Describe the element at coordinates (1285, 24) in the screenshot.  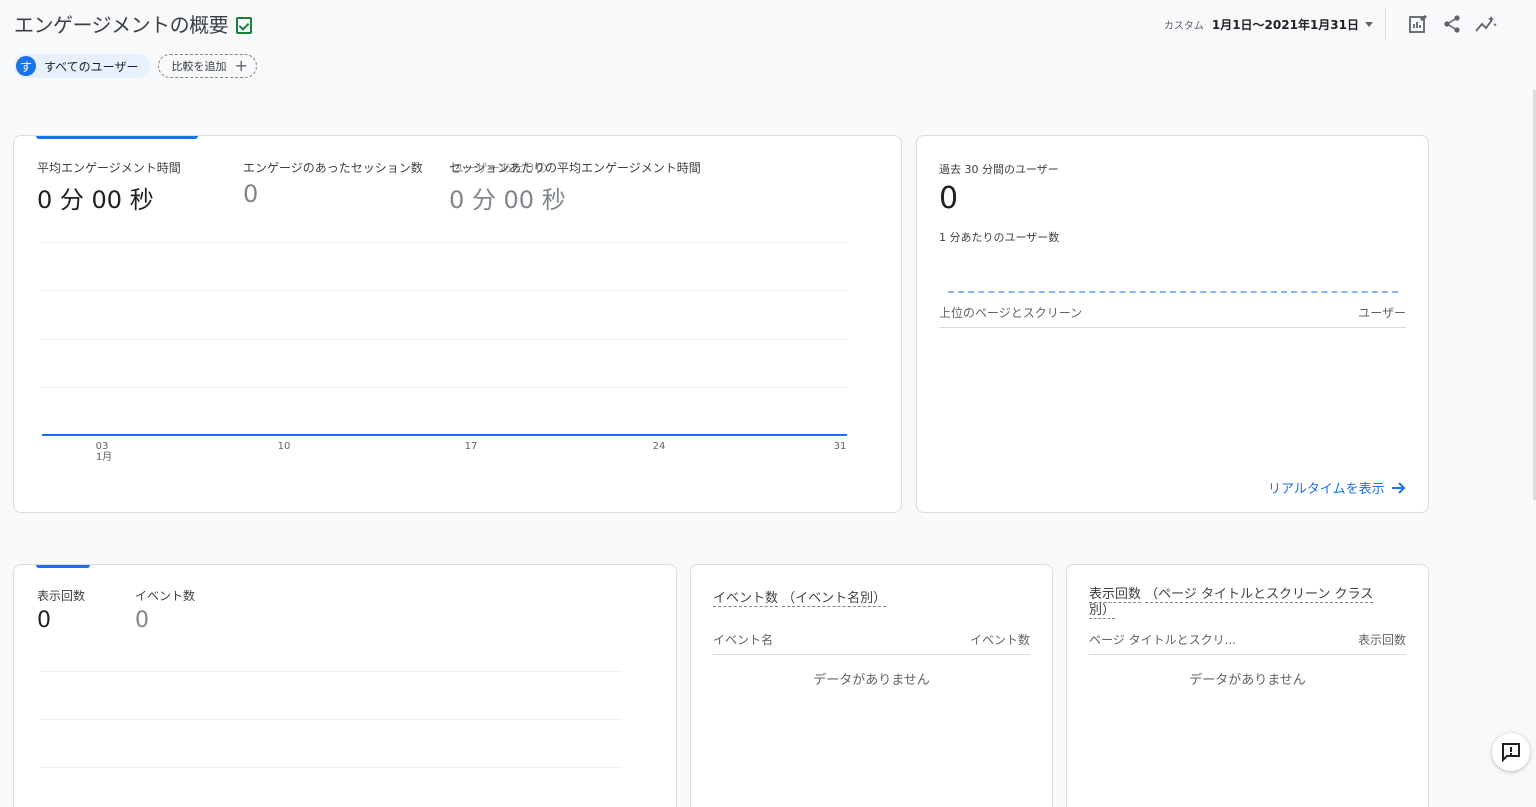
I see `date-range-text: 1月1日～2021年1月31日` at that location.